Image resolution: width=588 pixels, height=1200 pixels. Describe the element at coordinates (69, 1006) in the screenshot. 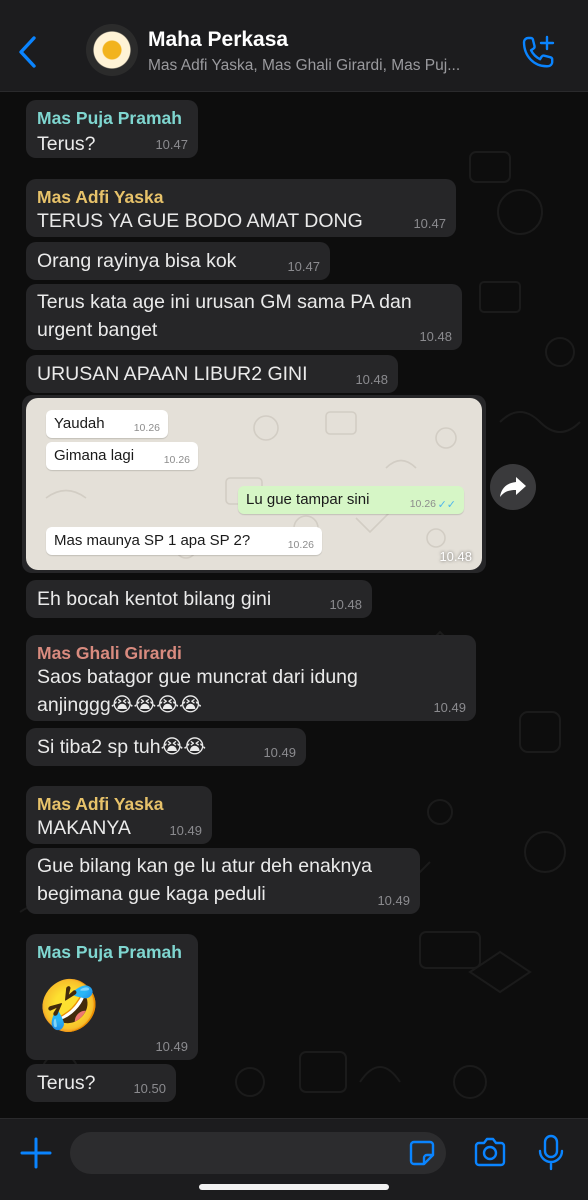

I see `emoji-message: 🤣` at that location.